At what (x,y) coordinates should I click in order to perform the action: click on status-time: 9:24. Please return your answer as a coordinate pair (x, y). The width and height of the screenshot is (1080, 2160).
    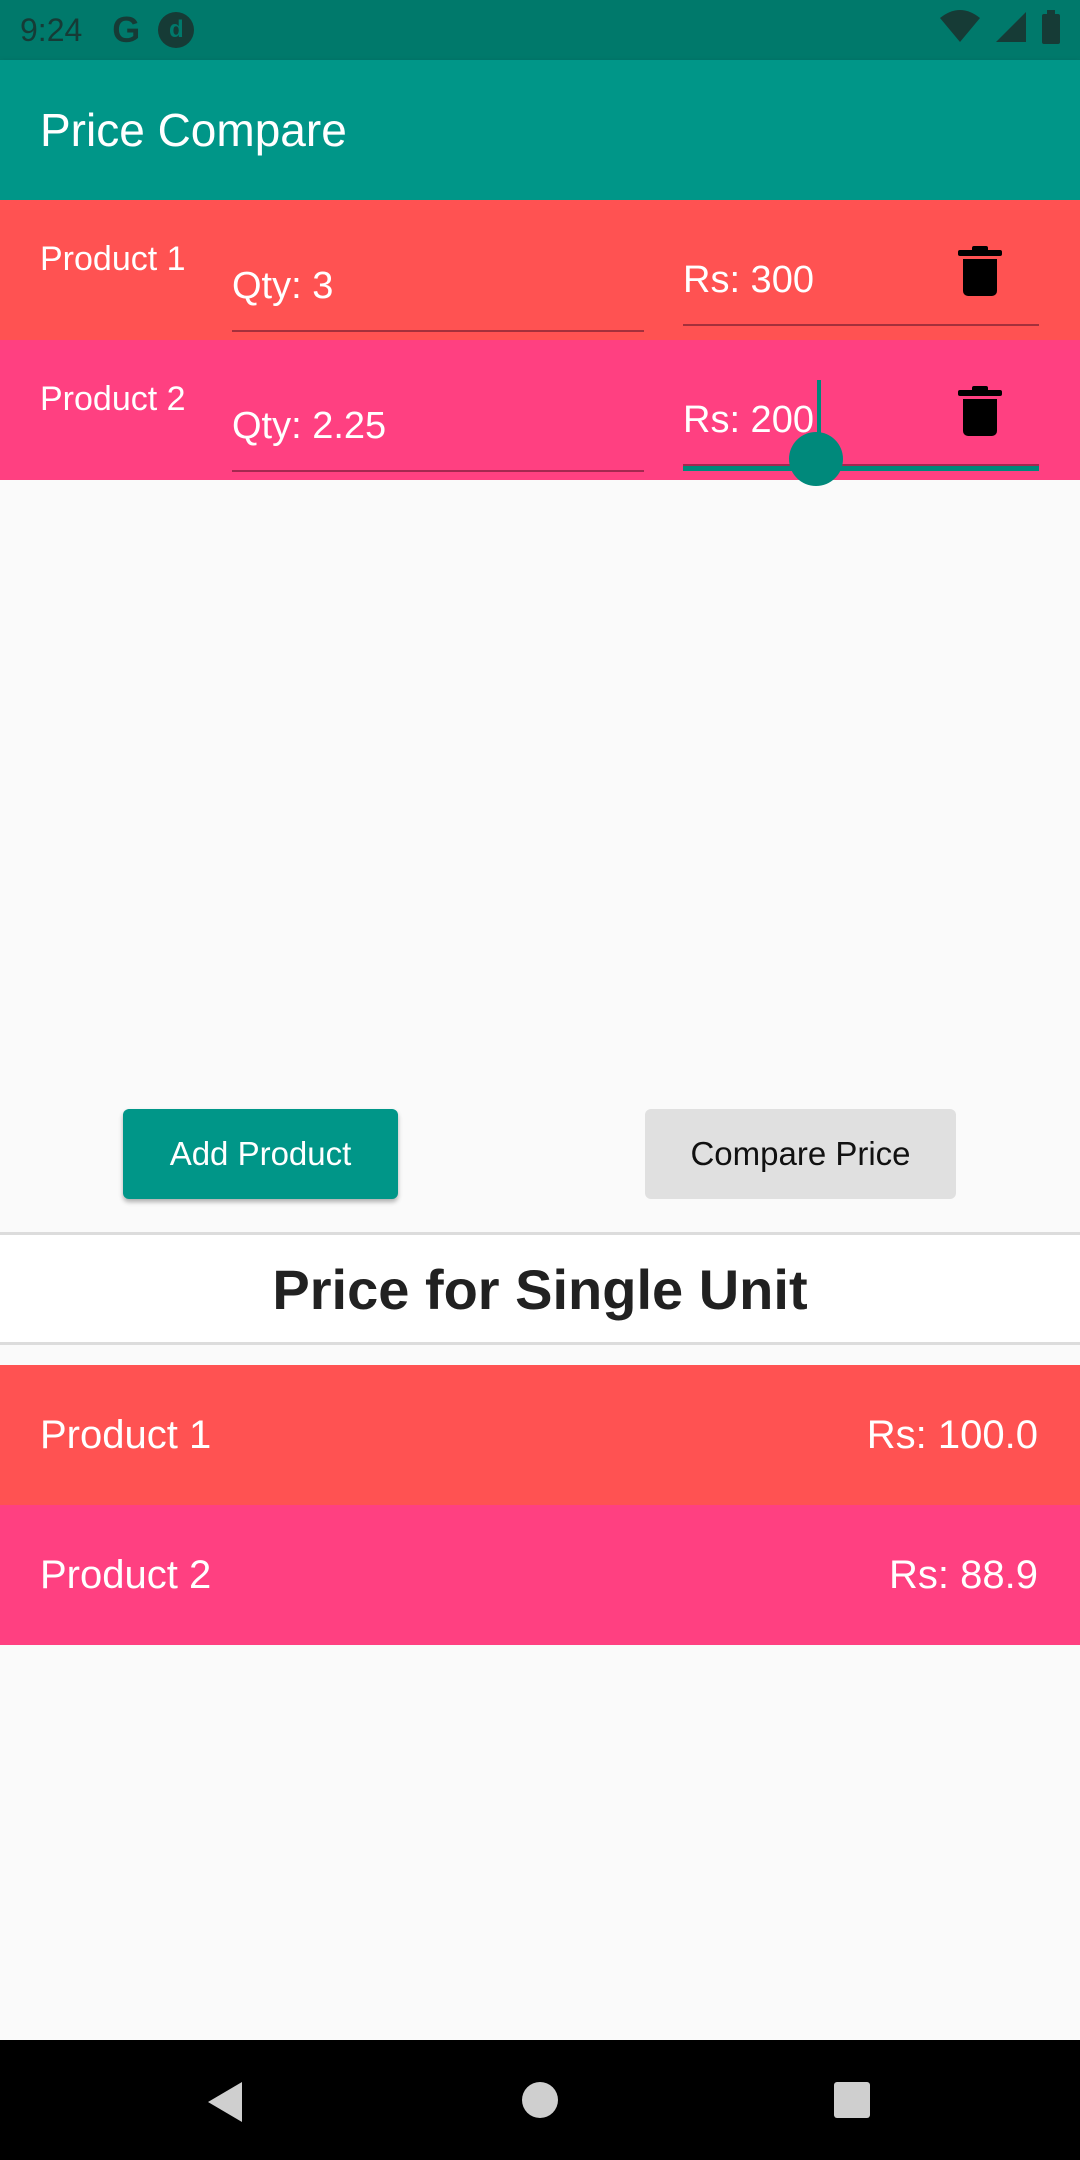
    Looking at the image, I should click on (51, 29).